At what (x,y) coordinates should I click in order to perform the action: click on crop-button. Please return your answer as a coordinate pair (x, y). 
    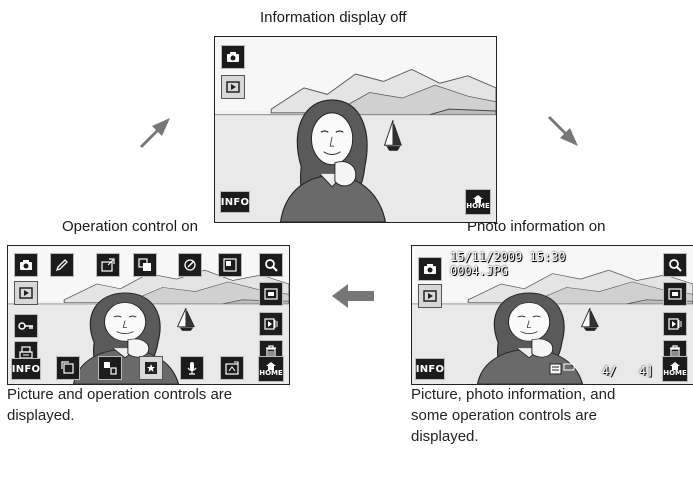
    Looking at the image, I should click on (145, 265).